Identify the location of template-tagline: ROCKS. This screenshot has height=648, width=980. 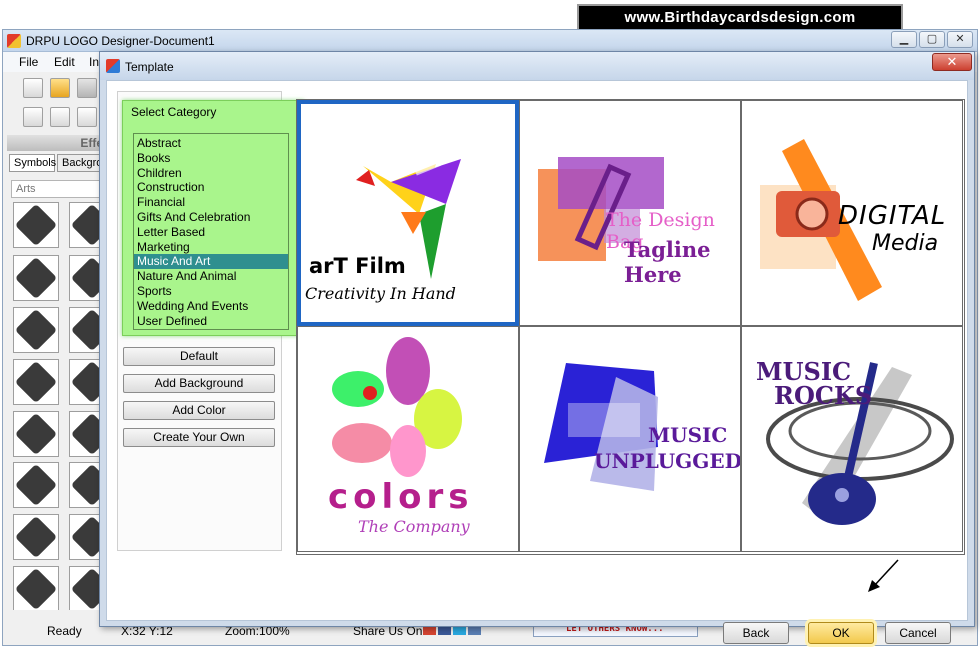
(823, 395).